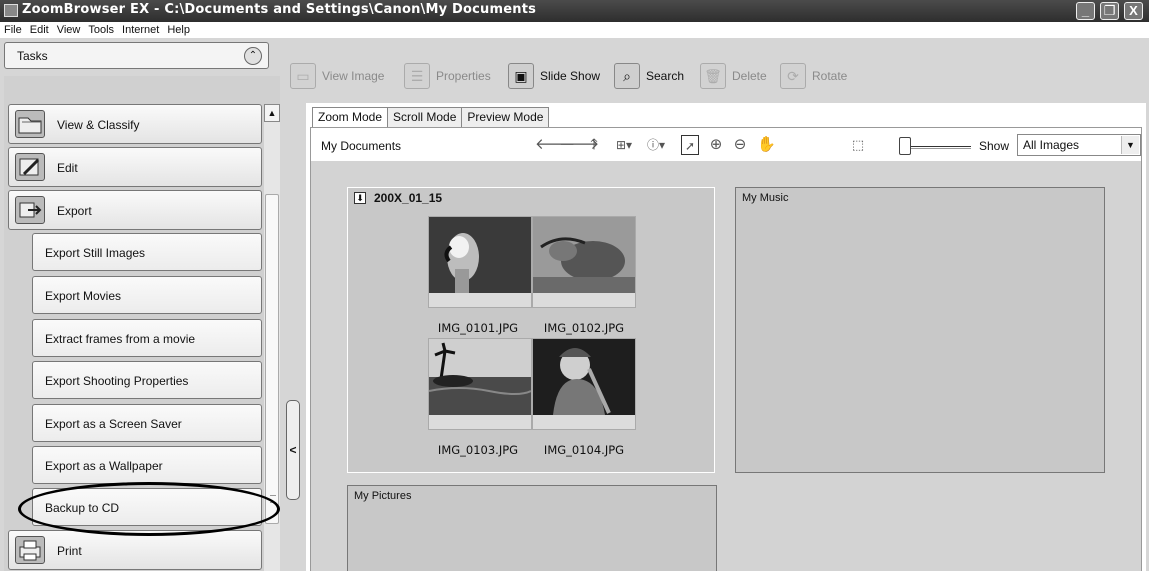 The image size is (1149, 571). I want to click on menu-tools: Tools, so click(101, 30).